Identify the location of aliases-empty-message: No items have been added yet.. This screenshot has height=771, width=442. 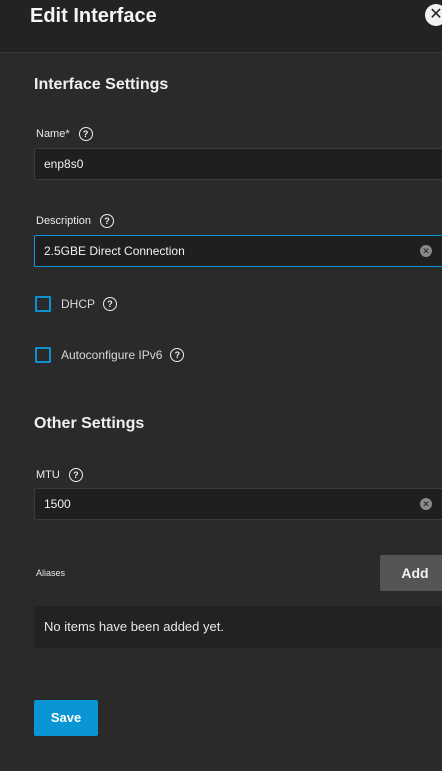
(238, 627).